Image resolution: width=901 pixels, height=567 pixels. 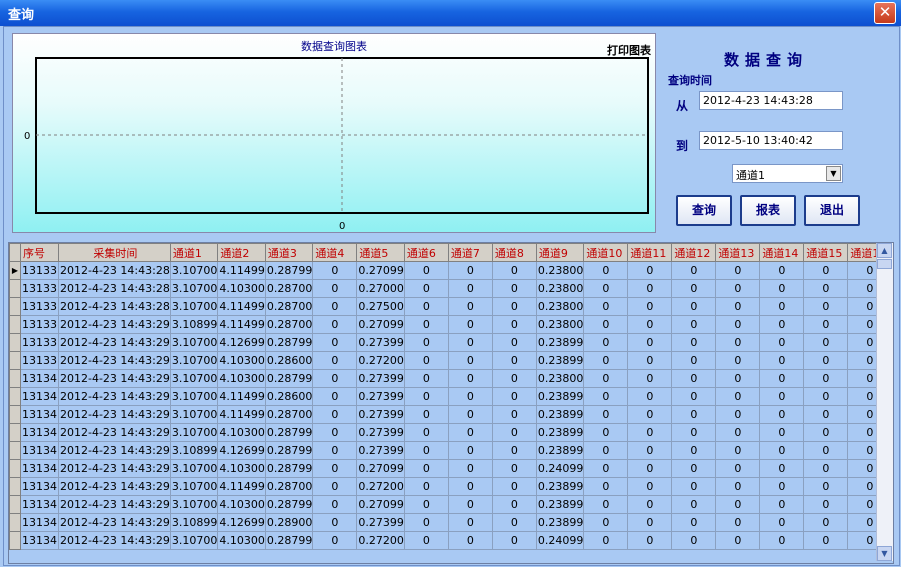 What do you see at coordinates (241, 522) in the screenshot?
I see `table-cell: 4.12699` at bounding box center [241, 522].